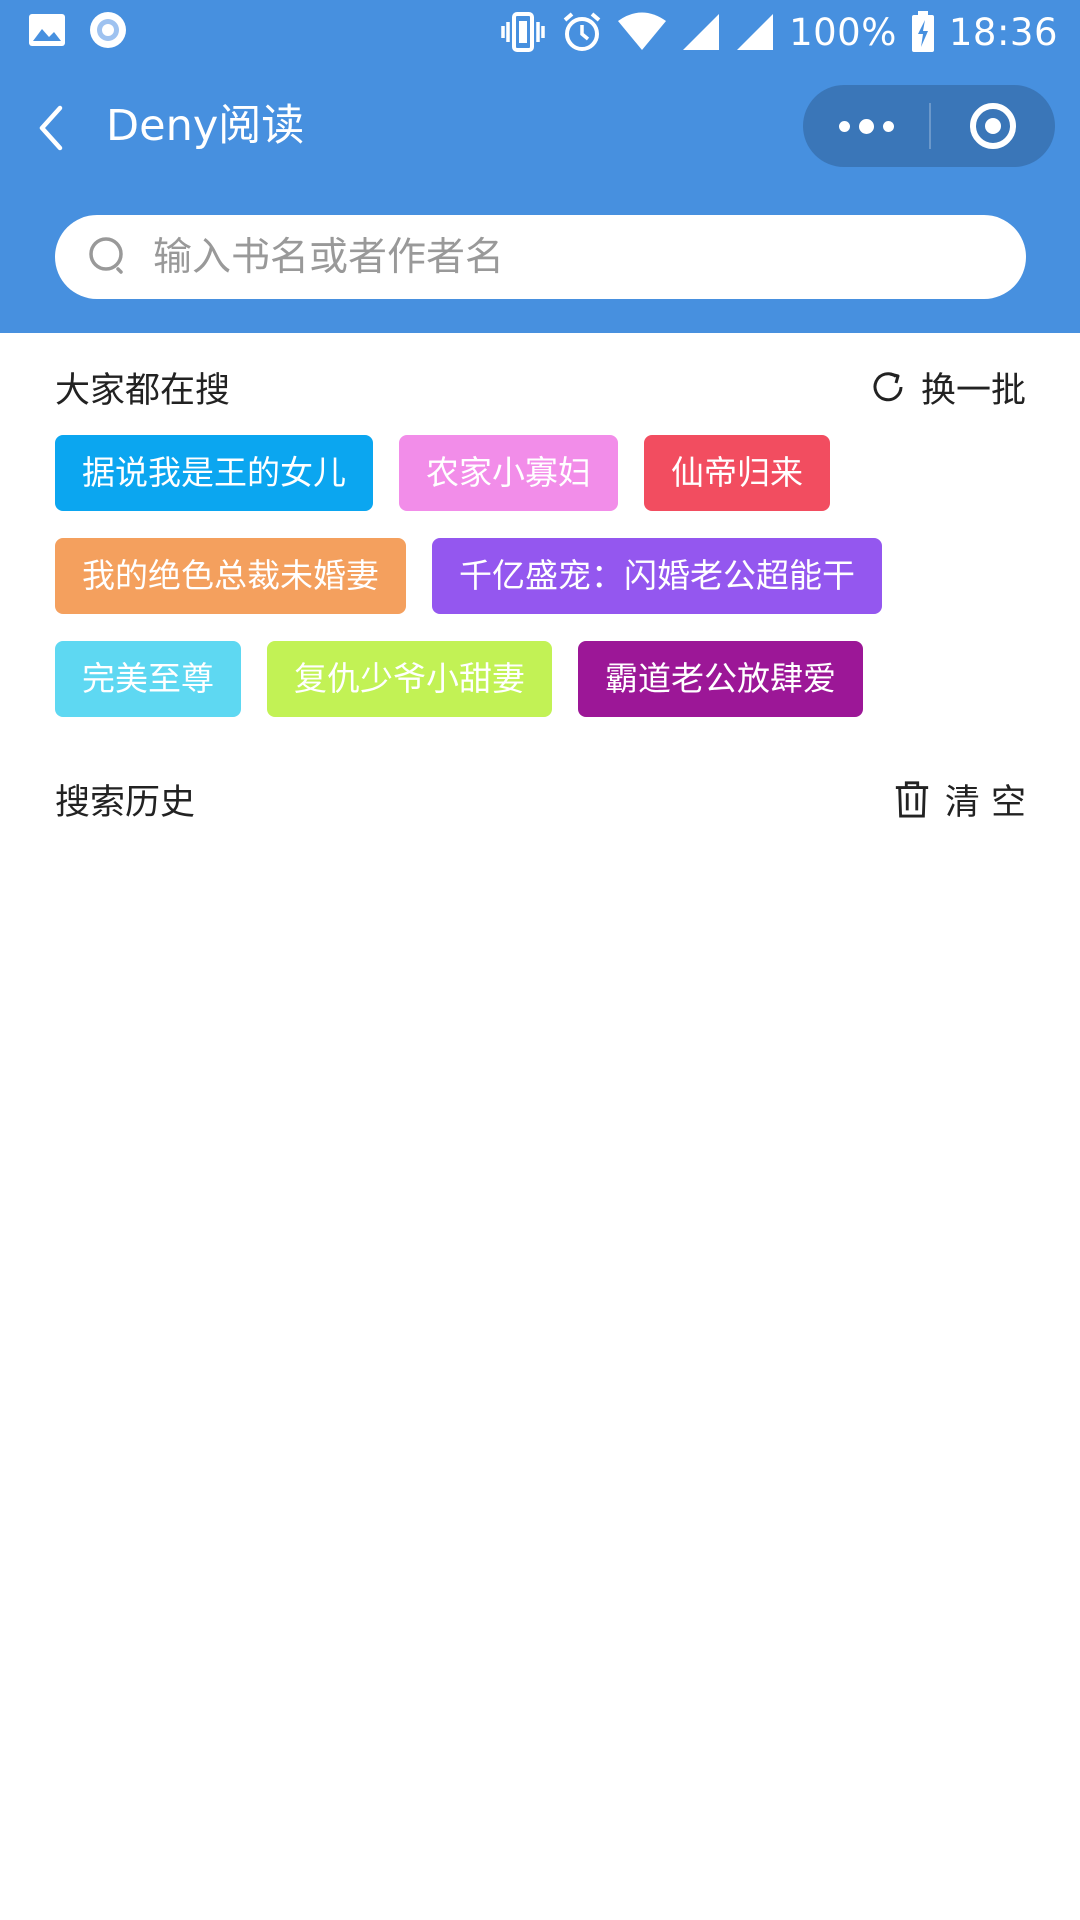 This screenshot has width=1080, height=1920. What do you see at coordinates (230, 576) in the screenshot?
I see `hot-search-tag: 我的绝色总裁未婚妻` at bounding box center [230, 576].